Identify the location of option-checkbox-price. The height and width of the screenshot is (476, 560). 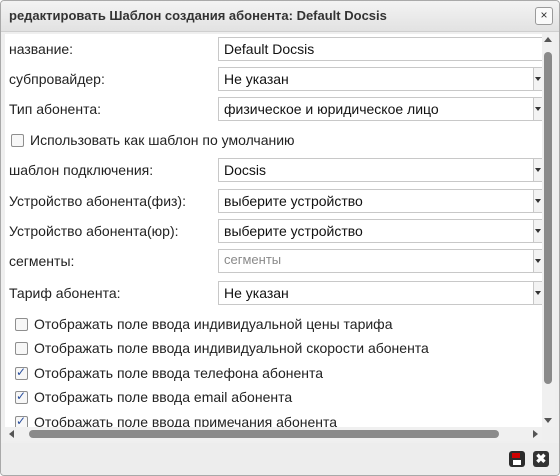
(21, 324).